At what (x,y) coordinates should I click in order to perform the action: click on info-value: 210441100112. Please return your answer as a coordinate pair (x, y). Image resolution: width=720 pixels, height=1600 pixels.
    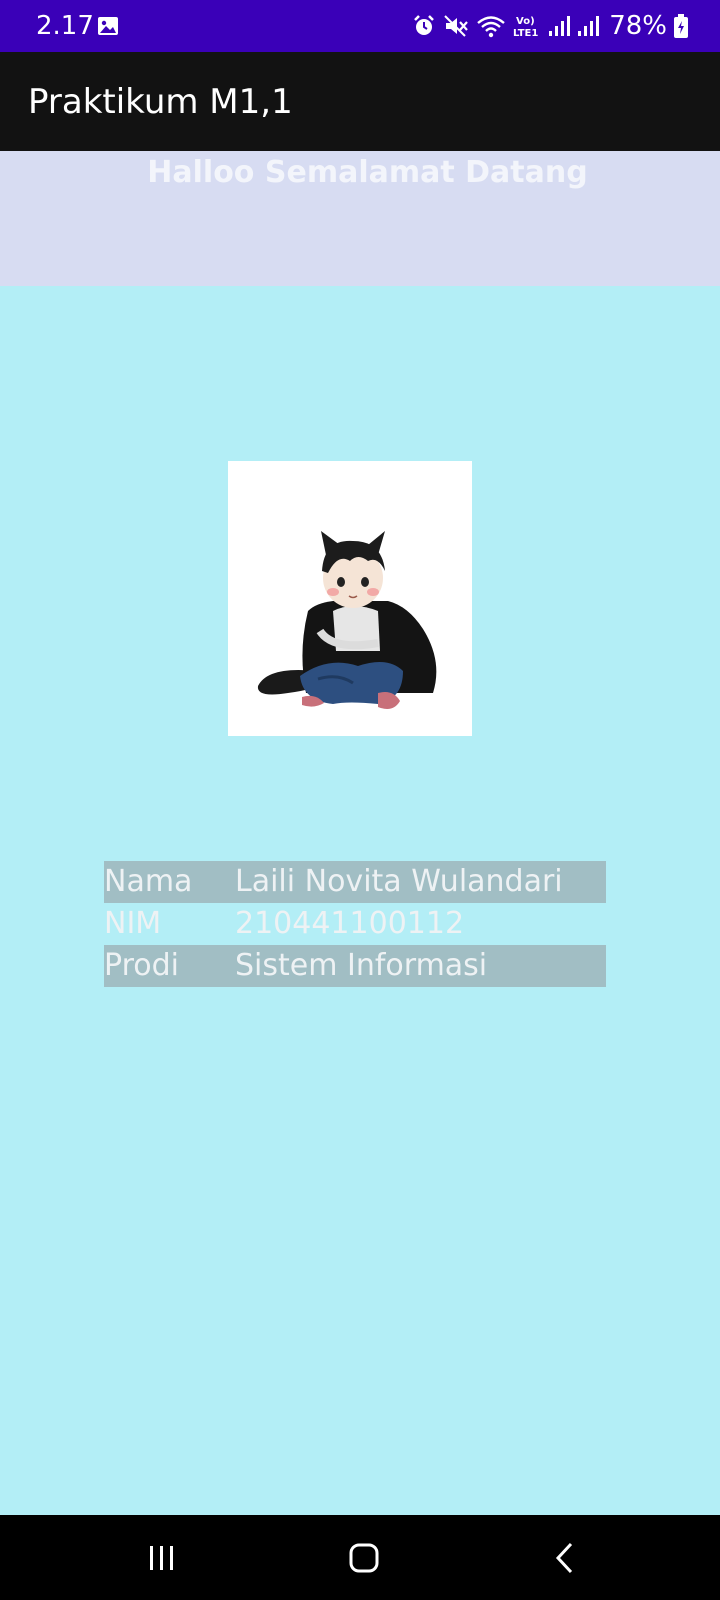
    Looking at the image, I should click on (350, 923).